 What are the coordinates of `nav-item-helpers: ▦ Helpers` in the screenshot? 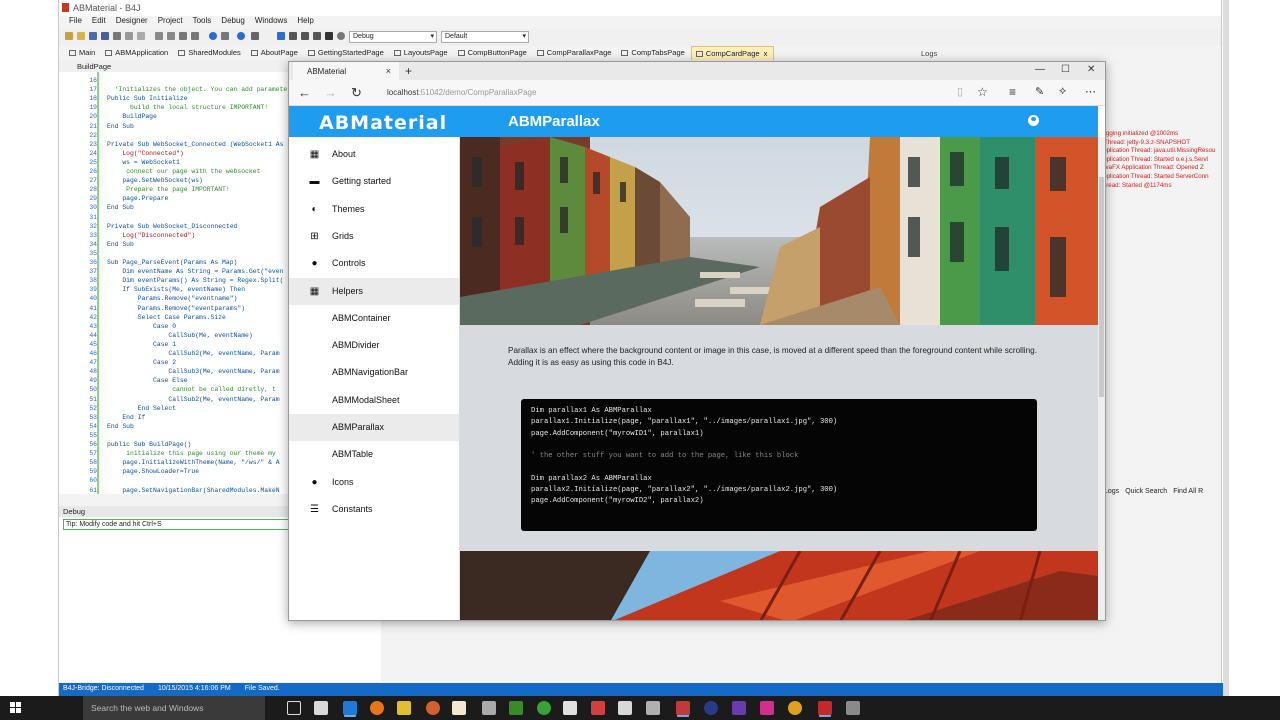 It's located at (374, 291).